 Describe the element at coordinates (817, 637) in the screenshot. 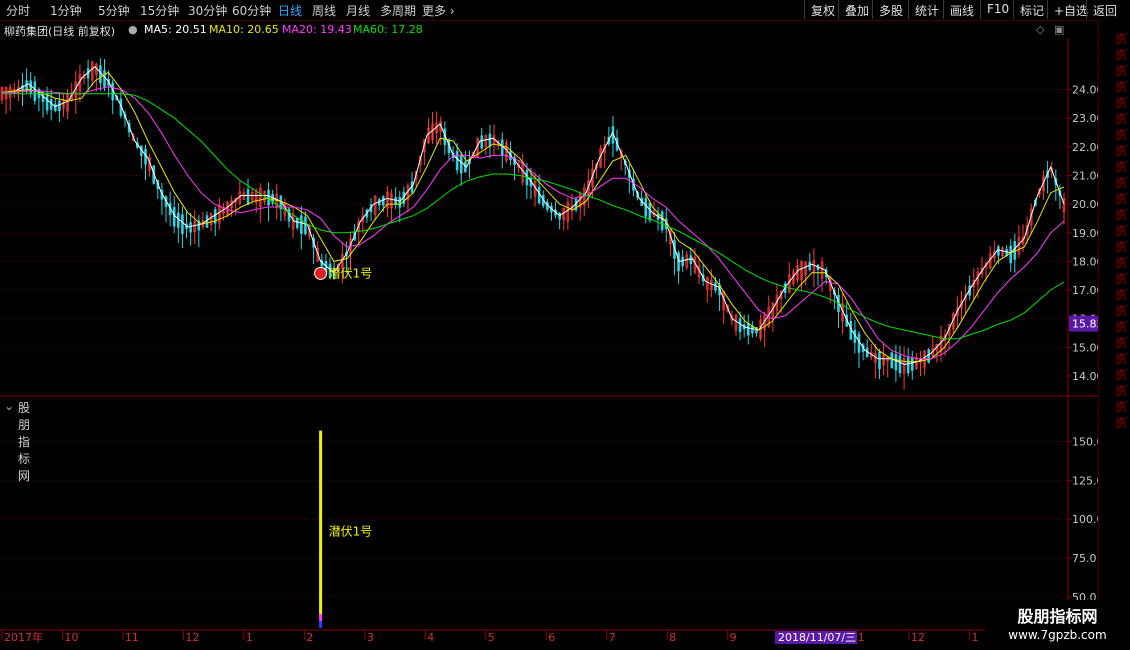

I see `crosshair-date-label: 2018/11/07/三` at that location.